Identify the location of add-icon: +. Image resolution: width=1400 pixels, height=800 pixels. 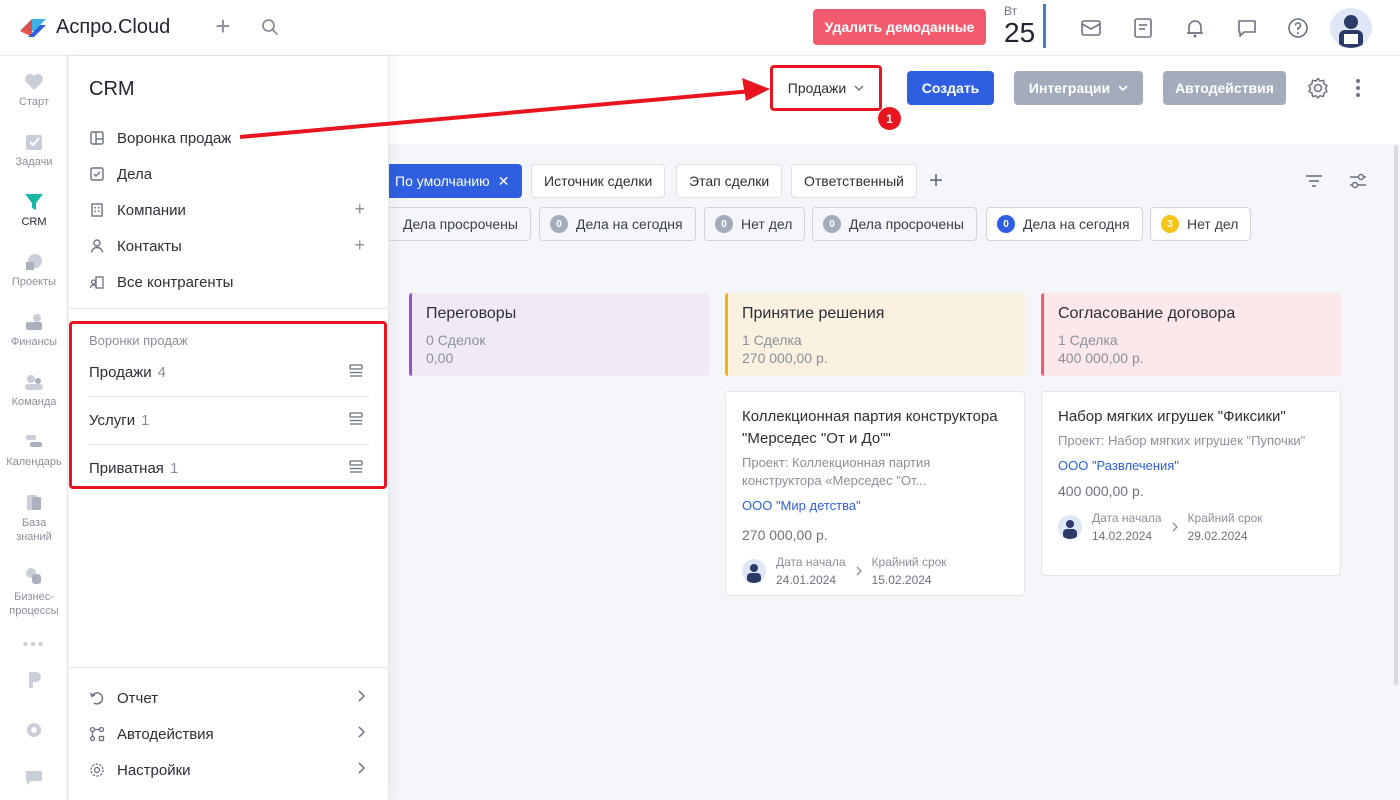
(223, 26).